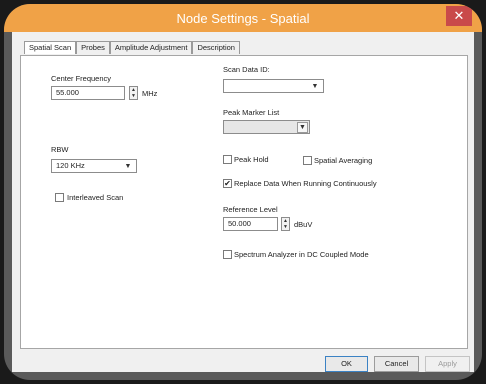 This screenshot has width=486, height=384. I want to click on reference-level-unit: dBuV, so click(303, 224).